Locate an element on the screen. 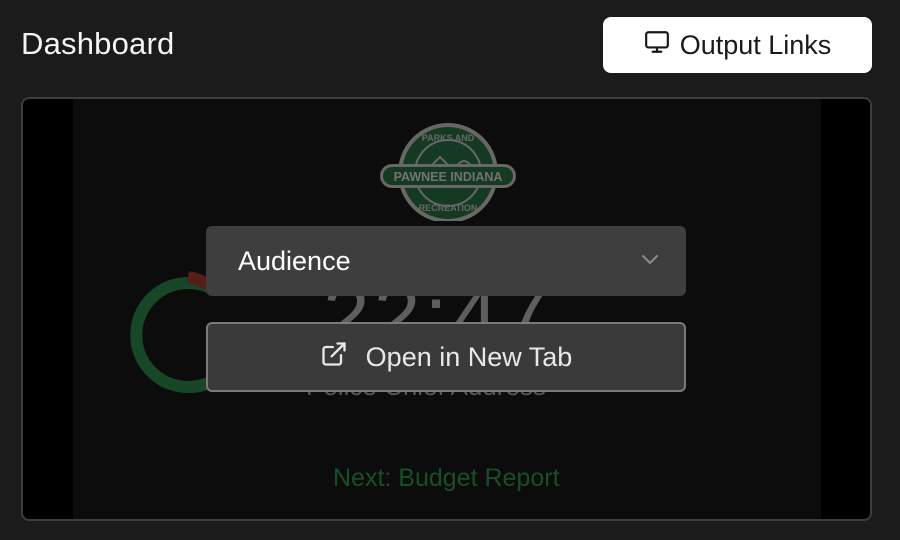 The width and height of the screenshot is (900, 540). open-in-new-tab-label: Open in New Tab is located at coordinates (469, 356).